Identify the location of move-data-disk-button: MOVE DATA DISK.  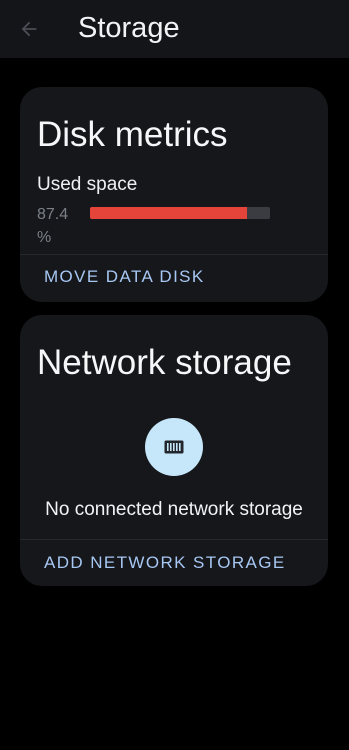
(124, 277).